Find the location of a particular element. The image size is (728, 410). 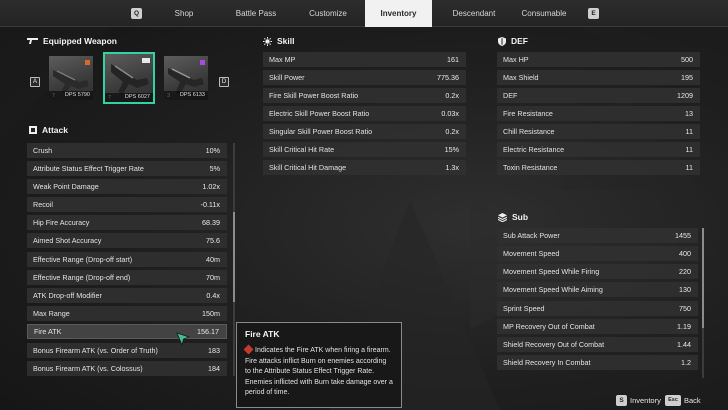

stat-row-hovered: Fire ATK 156.17 is located at coordinates (127, 331).